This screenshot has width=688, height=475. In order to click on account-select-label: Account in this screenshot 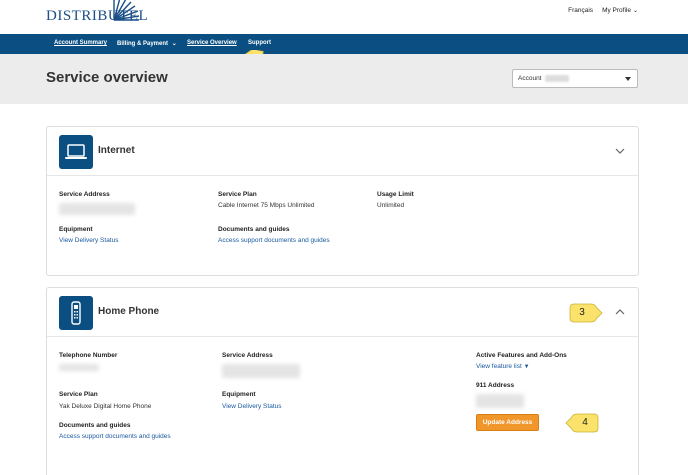, I will do `click(530, 79)`.